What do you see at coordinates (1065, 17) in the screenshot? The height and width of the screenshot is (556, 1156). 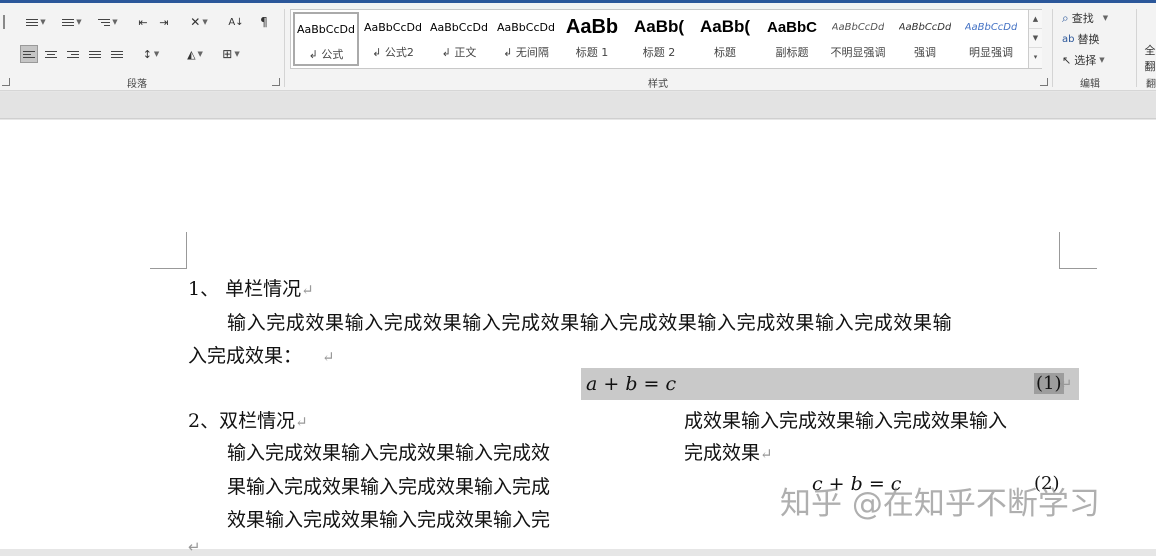 I see `search-icon: ⌕` at bounding box center [1065, 17].